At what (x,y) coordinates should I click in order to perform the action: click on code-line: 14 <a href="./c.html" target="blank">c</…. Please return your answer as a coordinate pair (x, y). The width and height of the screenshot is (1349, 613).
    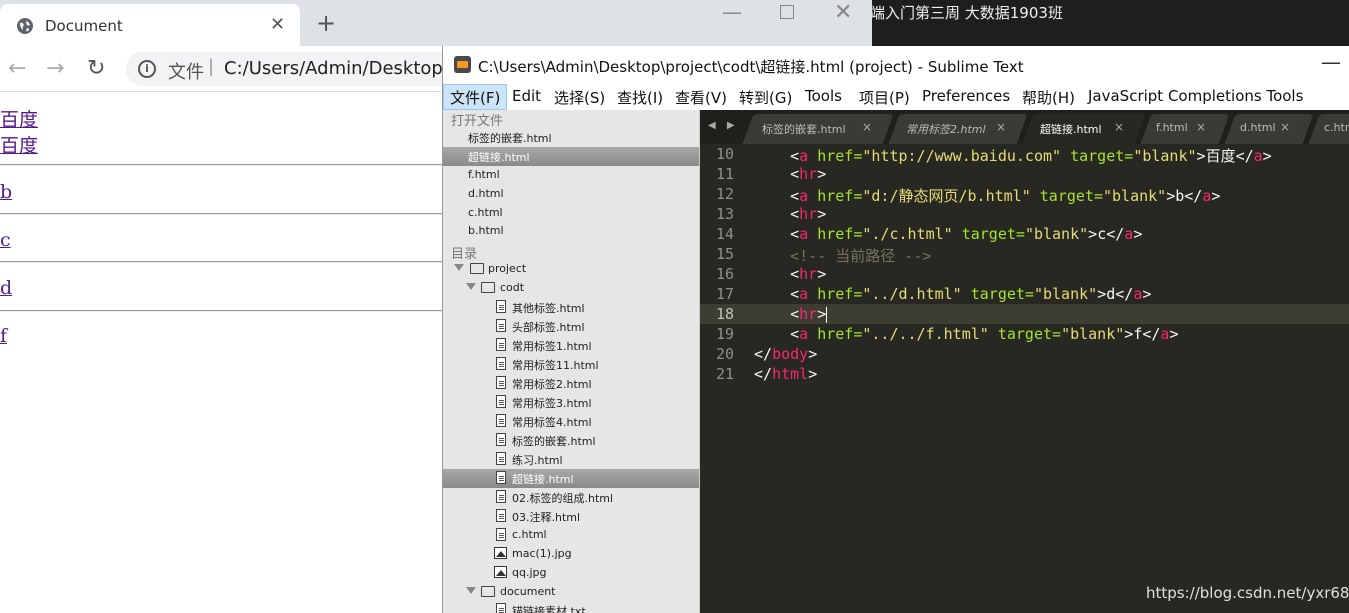
    Looking at the image, I should click on (1024, 234).